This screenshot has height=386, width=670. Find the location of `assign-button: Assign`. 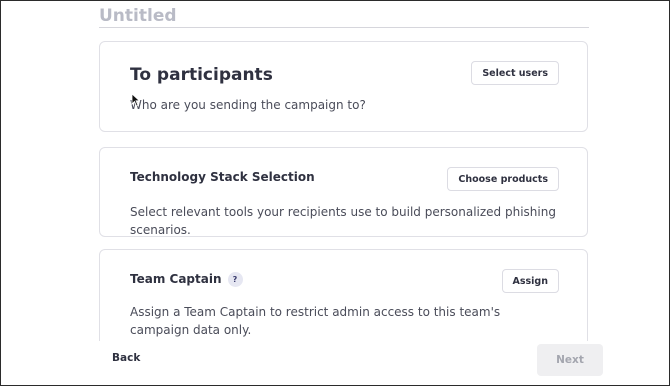

assign-button: Assign is located at coordinates (530, 281).